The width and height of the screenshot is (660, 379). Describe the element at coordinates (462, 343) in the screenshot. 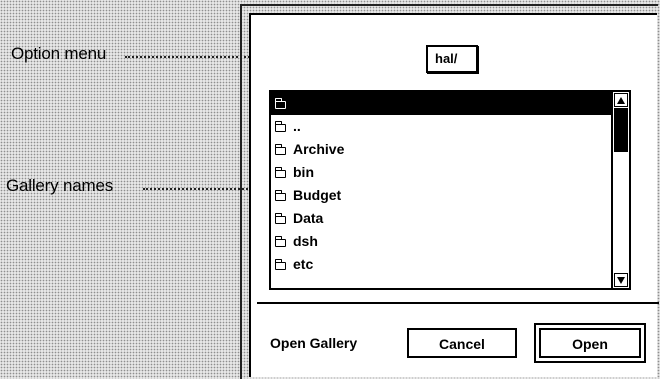

I see `cancel-button: Cancel` at that location.